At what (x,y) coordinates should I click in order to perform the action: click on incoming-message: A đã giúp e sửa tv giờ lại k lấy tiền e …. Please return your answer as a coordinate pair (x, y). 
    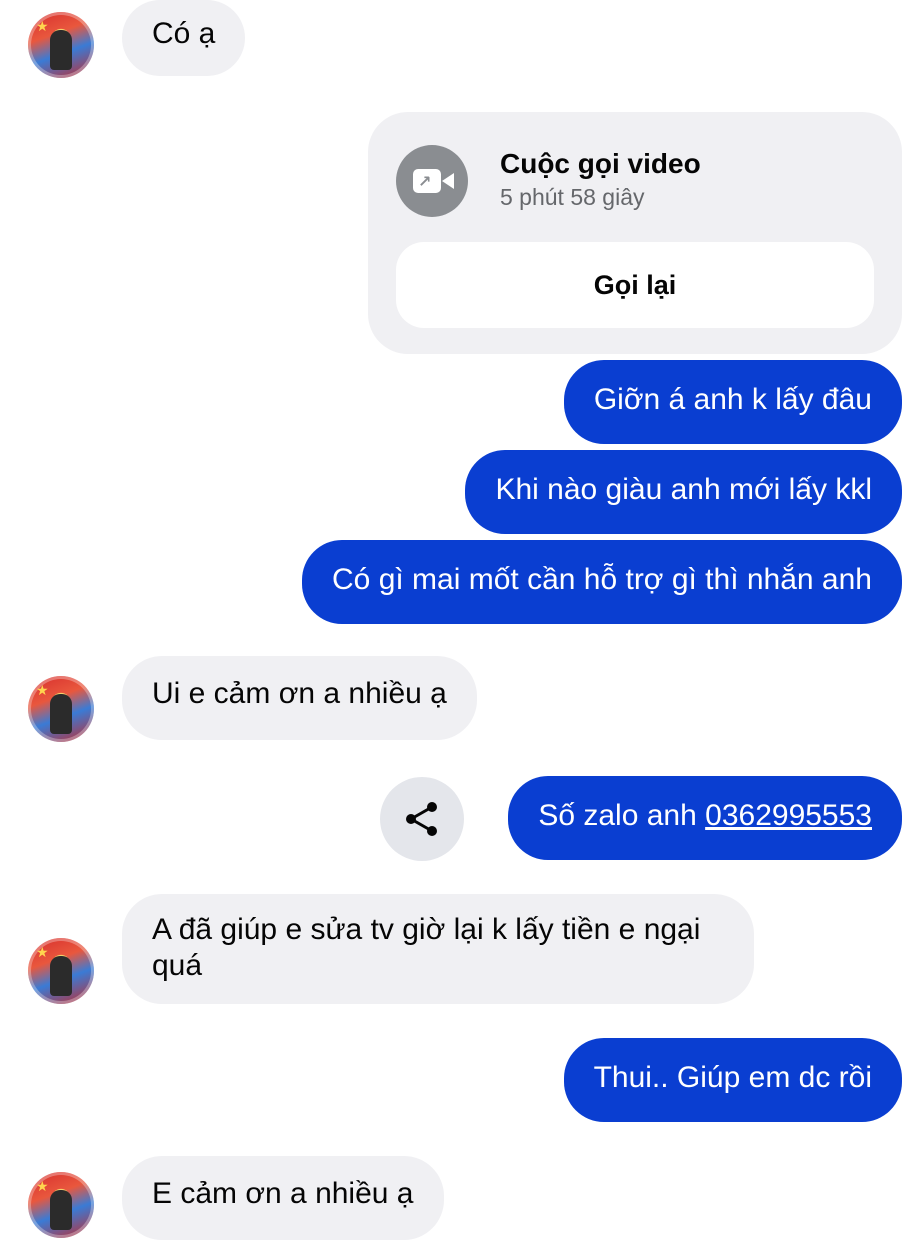
    Looking at the image, I should click on (438, 949).